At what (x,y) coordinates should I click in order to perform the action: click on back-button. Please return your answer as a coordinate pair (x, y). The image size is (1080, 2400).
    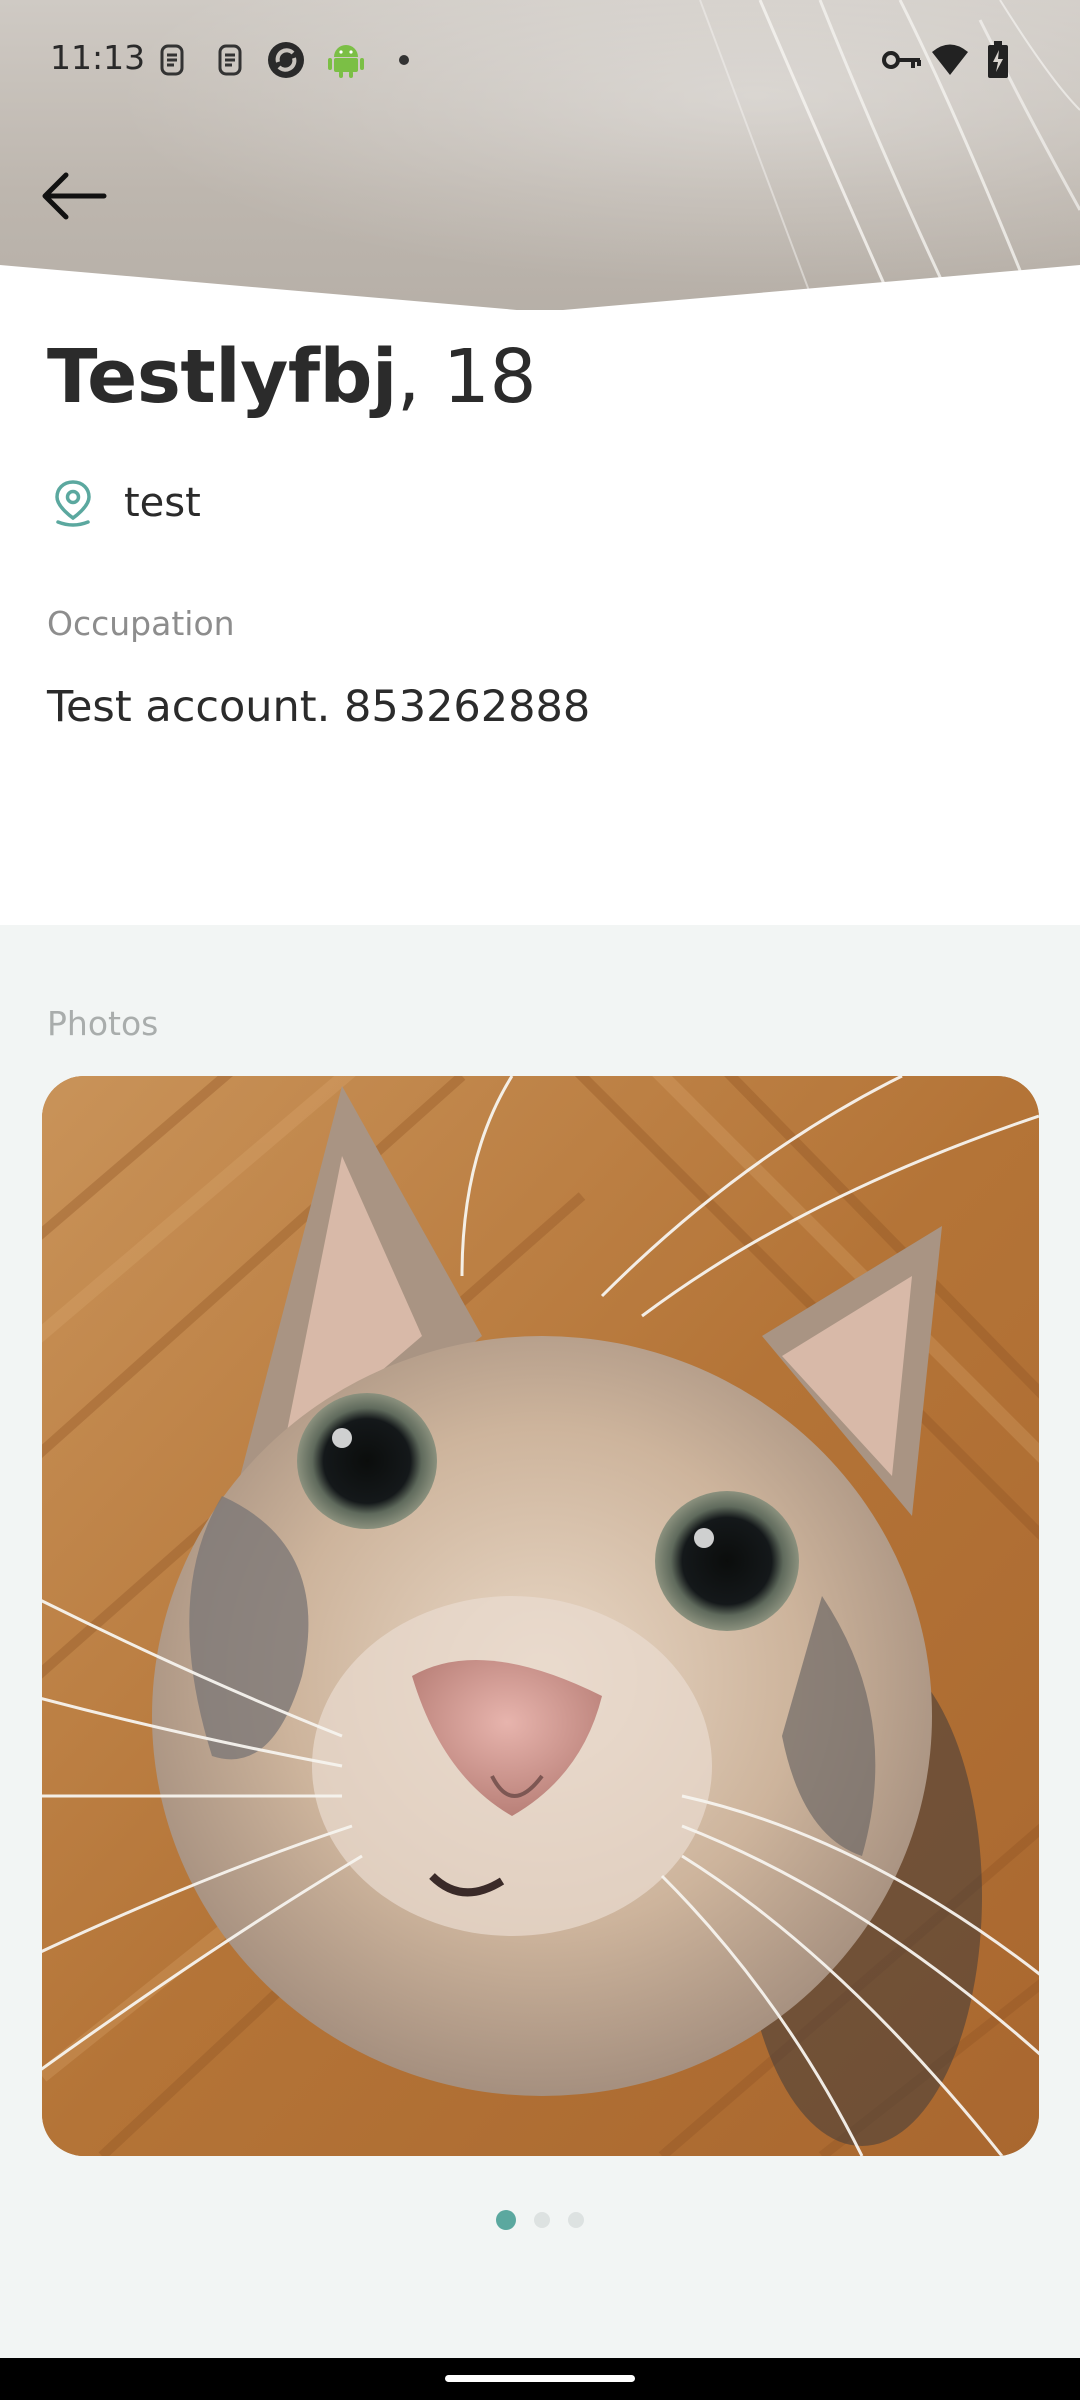
    Looking at the image, I should click on (73, 196).